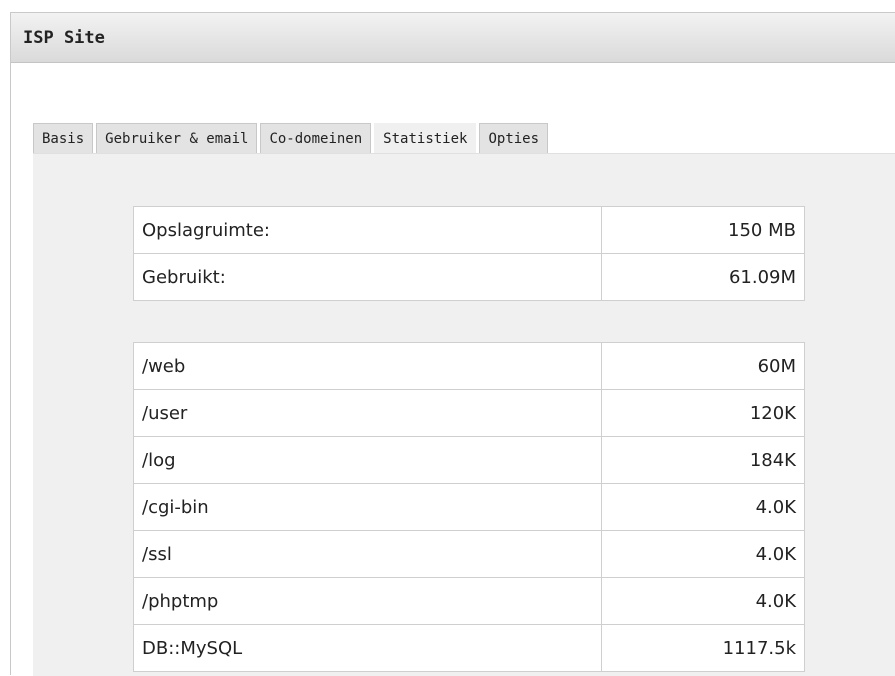  I want to click on table-row: /cgi-bin 4.0K, so click(469, 507).